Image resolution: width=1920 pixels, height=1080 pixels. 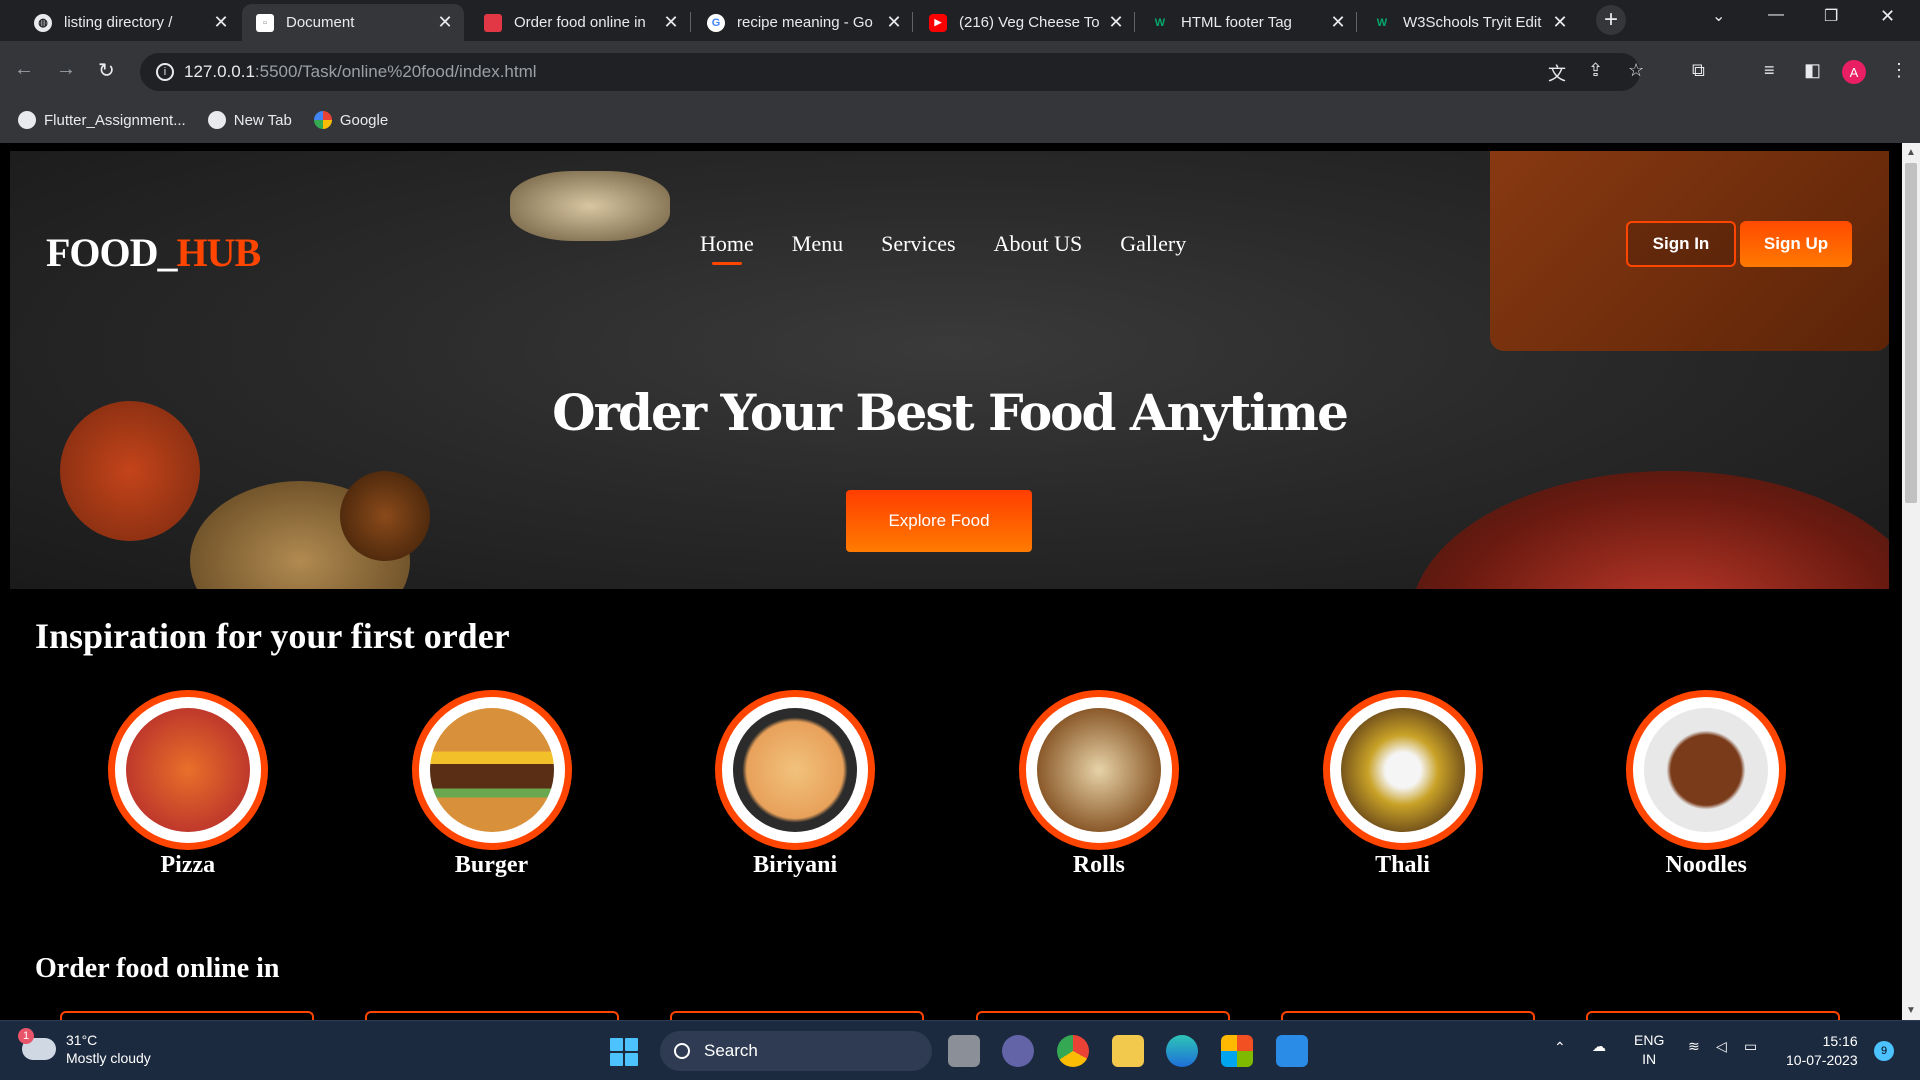 I want to click on bookmark-star-icon: ☆, so click(x=1636, y=70).